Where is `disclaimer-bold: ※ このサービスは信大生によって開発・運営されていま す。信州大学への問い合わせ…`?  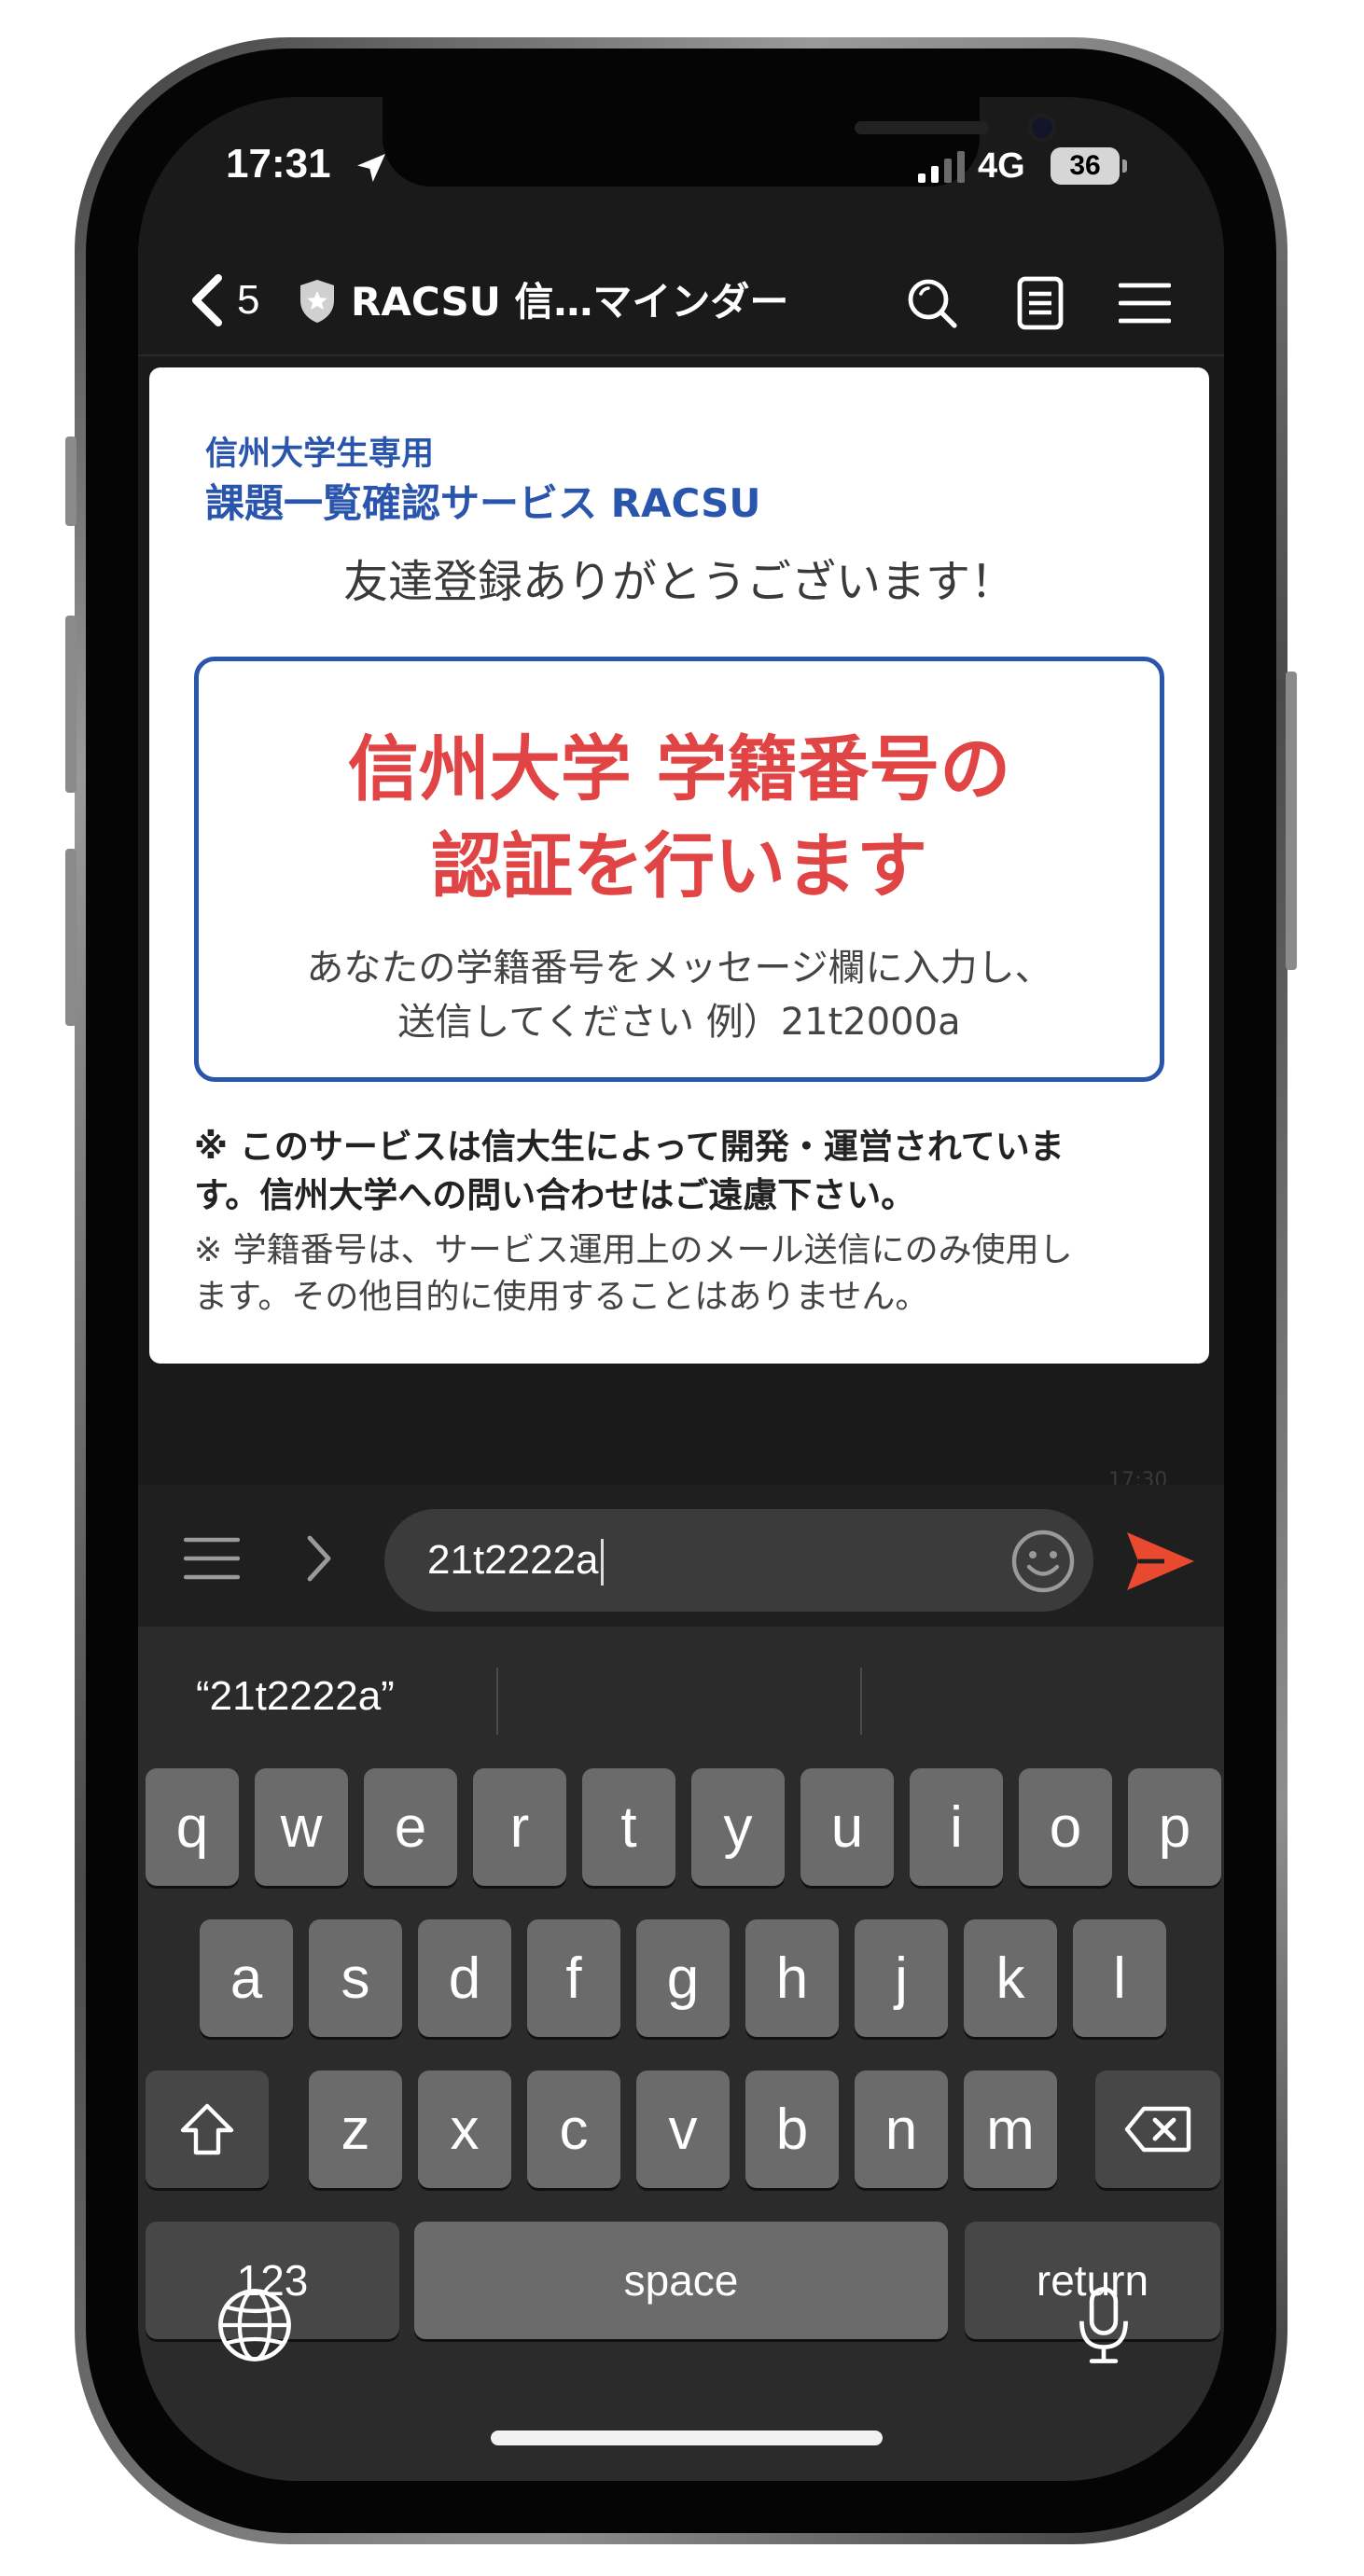 disclaimer-bold: ※ このサービスは信大生によって開発・運営されていま す。信州大学への問い合わせ… is located at coordinates (679, 1171).